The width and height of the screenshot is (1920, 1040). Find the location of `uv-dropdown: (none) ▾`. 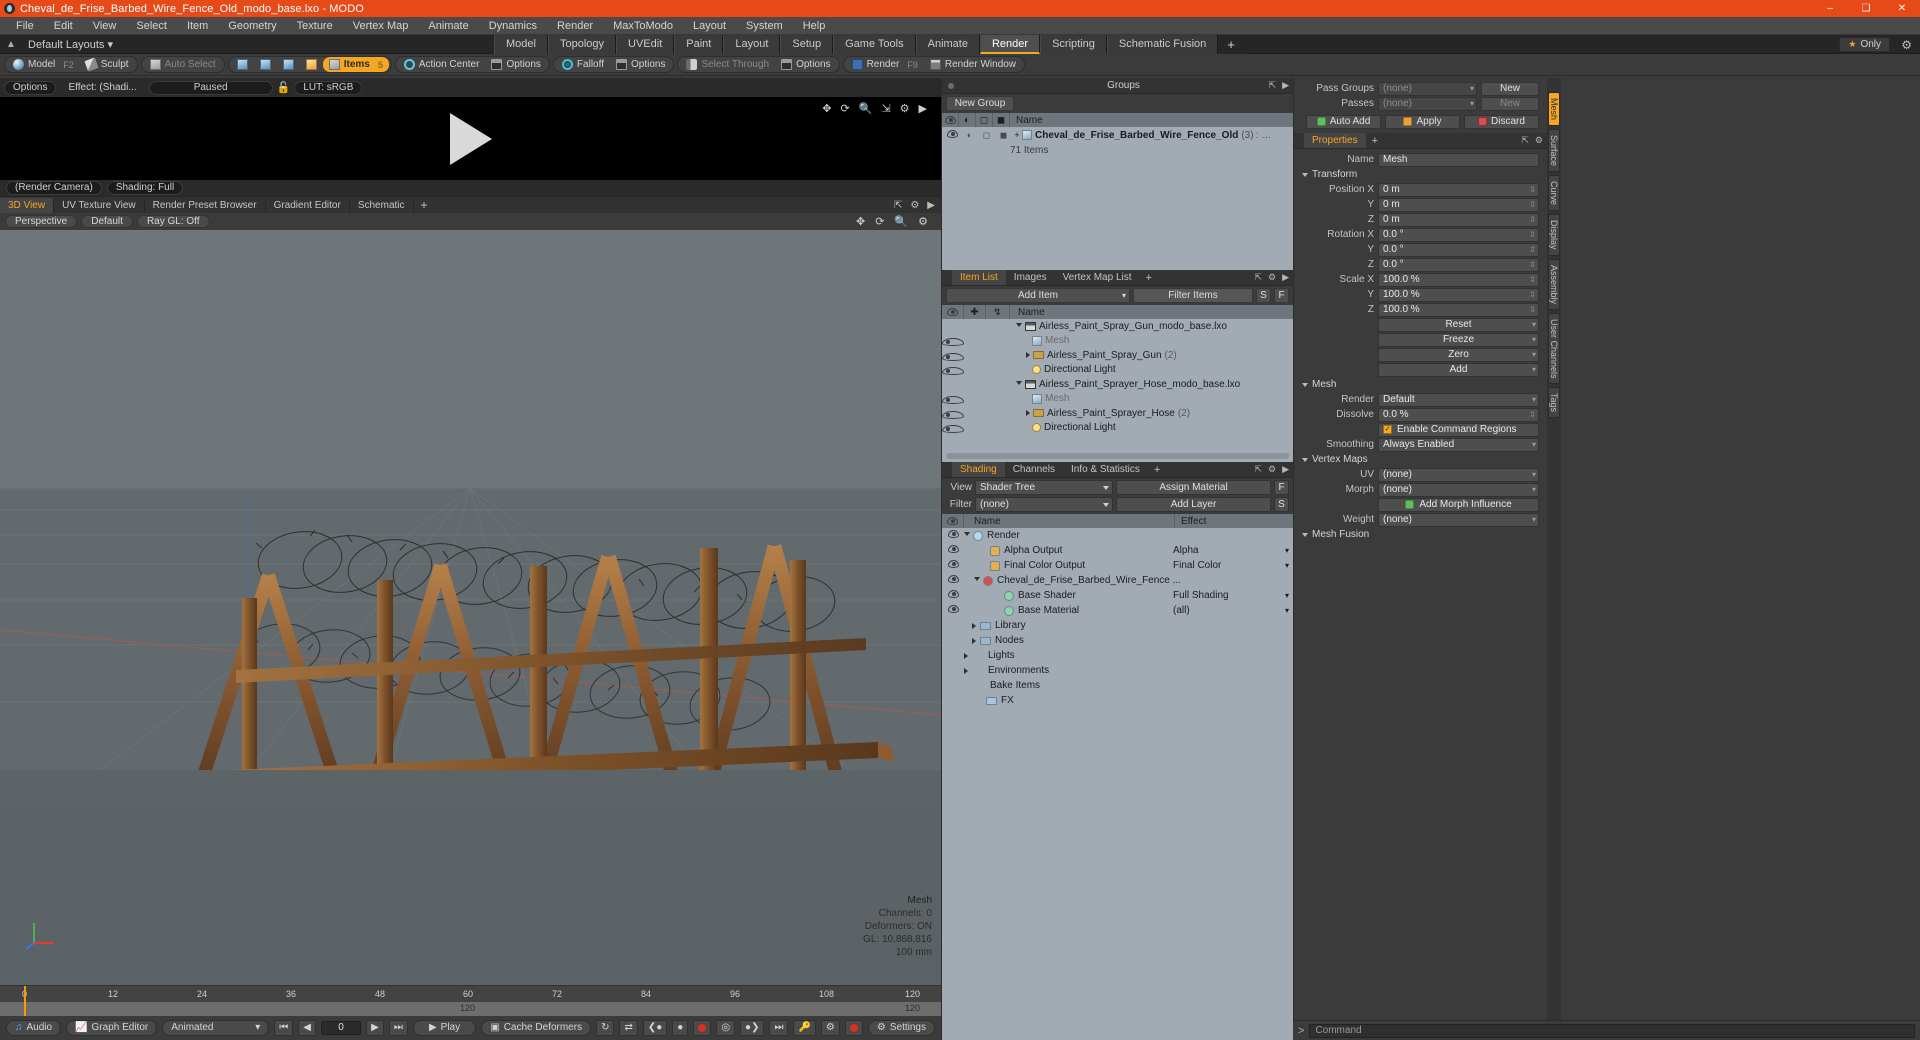

uv-dropdown: (none) ▾ is located at coordinates (1458, 474).